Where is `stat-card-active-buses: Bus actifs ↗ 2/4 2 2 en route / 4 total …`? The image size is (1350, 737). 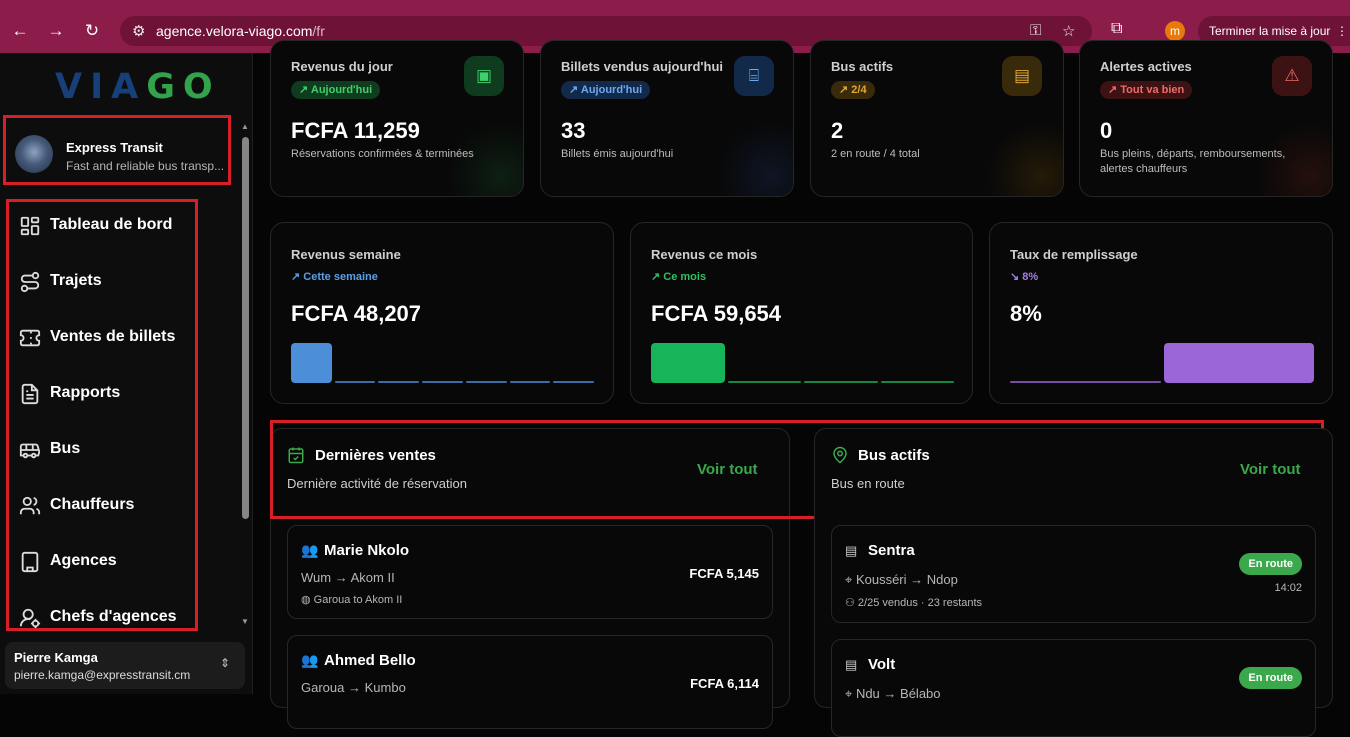 stat-card-active-buses: Bus actifs ↗ 2/4 2 2 en route / 4 total … is located at coordinates (937, 118).